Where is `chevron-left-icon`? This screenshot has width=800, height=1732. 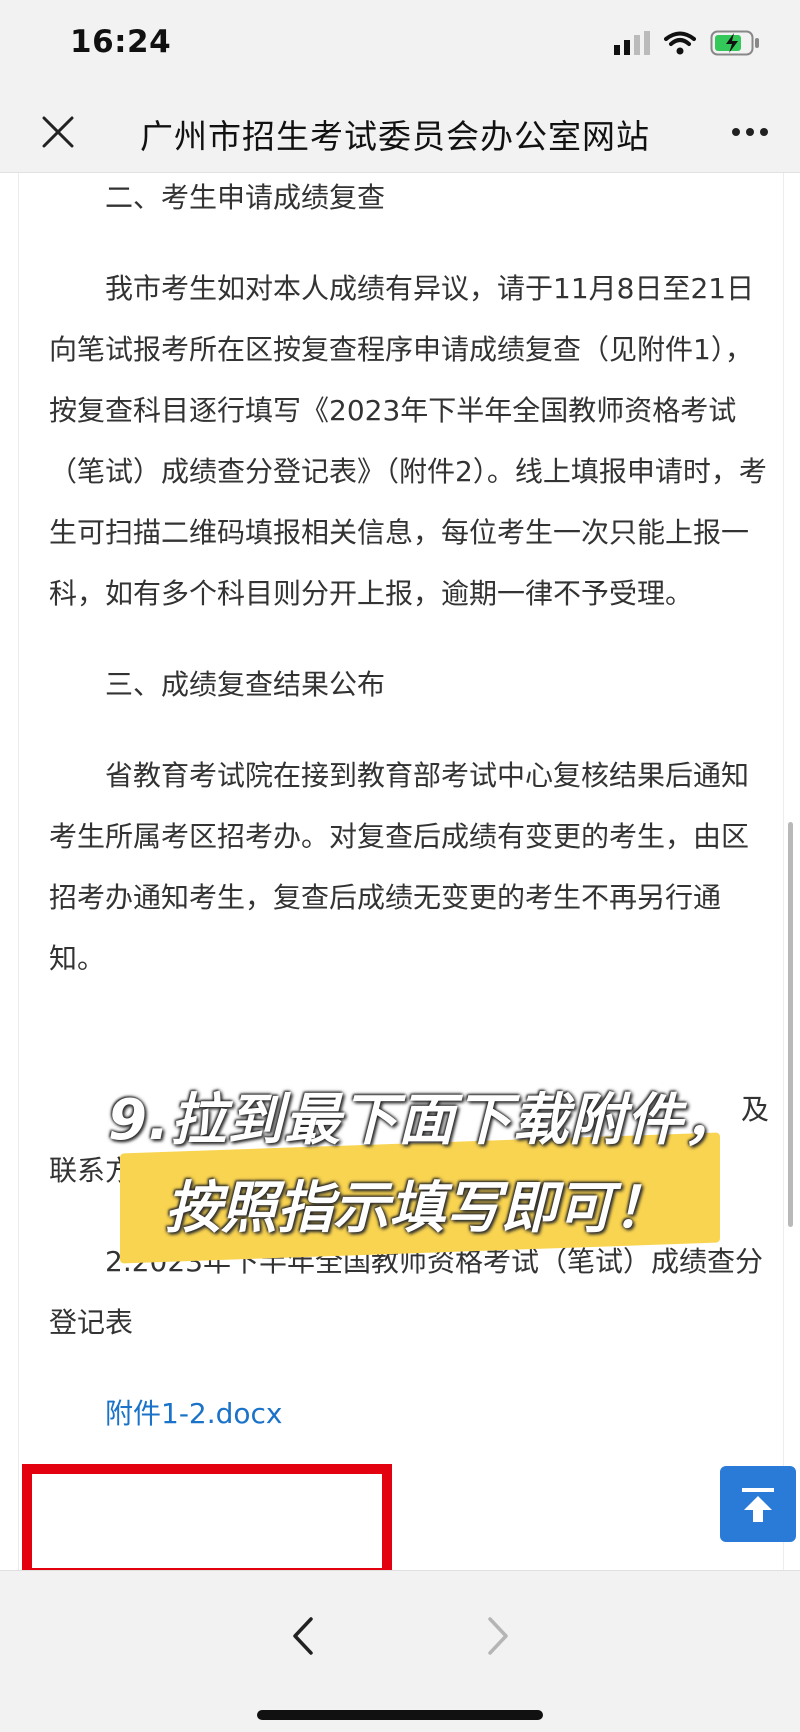 chevron-left-icon is located at coordinates (303, 1636).